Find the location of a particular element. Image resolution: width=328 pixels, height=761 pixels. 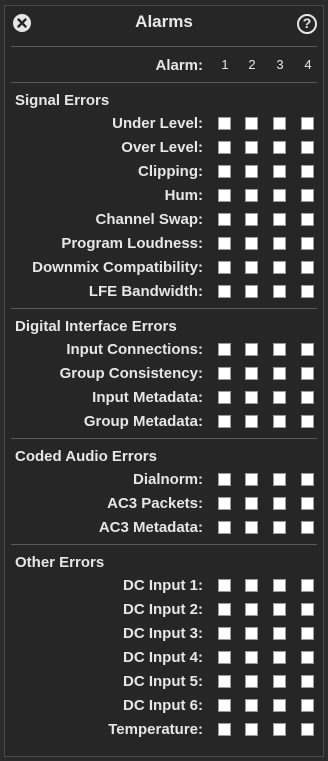

alarm-row-label: Under Level: is located at coordinates (157, 123).